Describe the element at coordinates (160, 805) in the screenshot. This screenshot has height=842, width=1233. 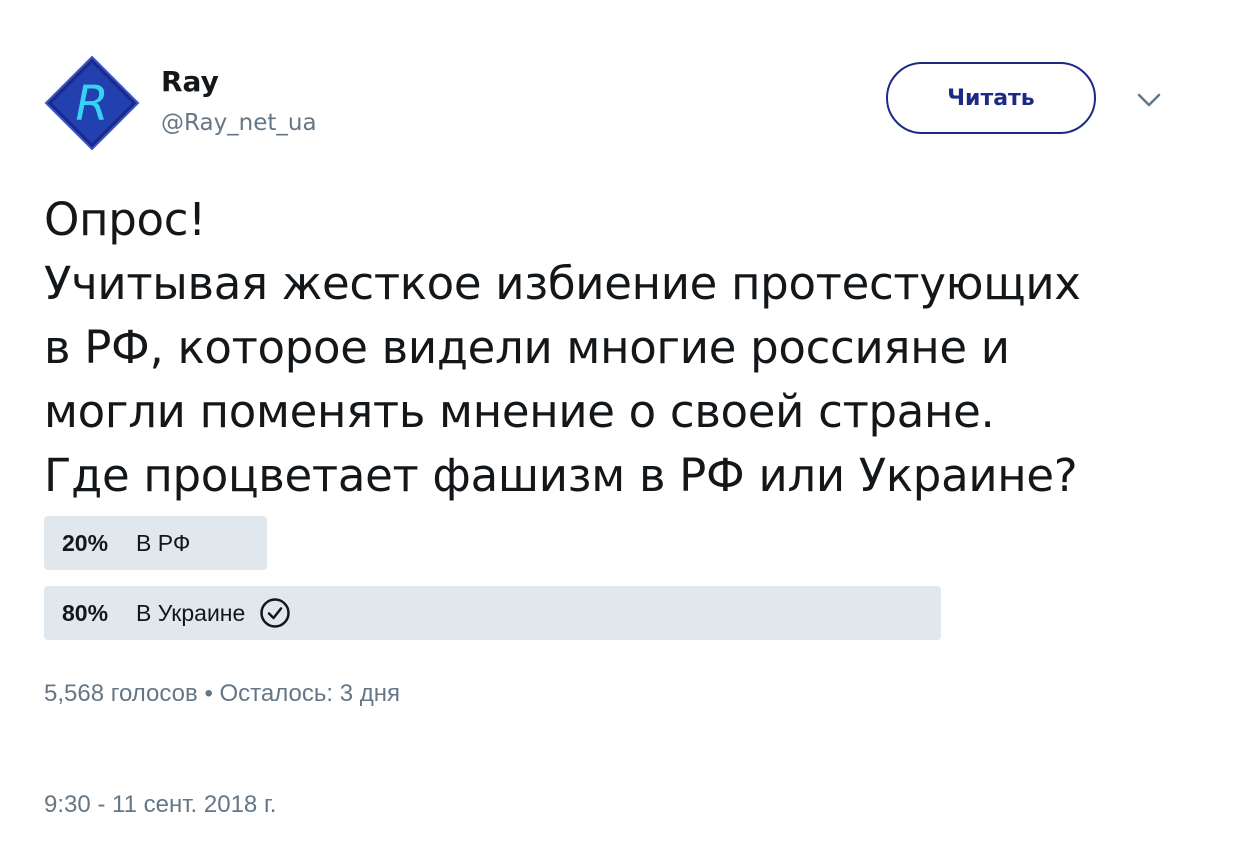
I see `tweet-timestamp: 9:30 - 11 сент. 2018 г.` at that location.